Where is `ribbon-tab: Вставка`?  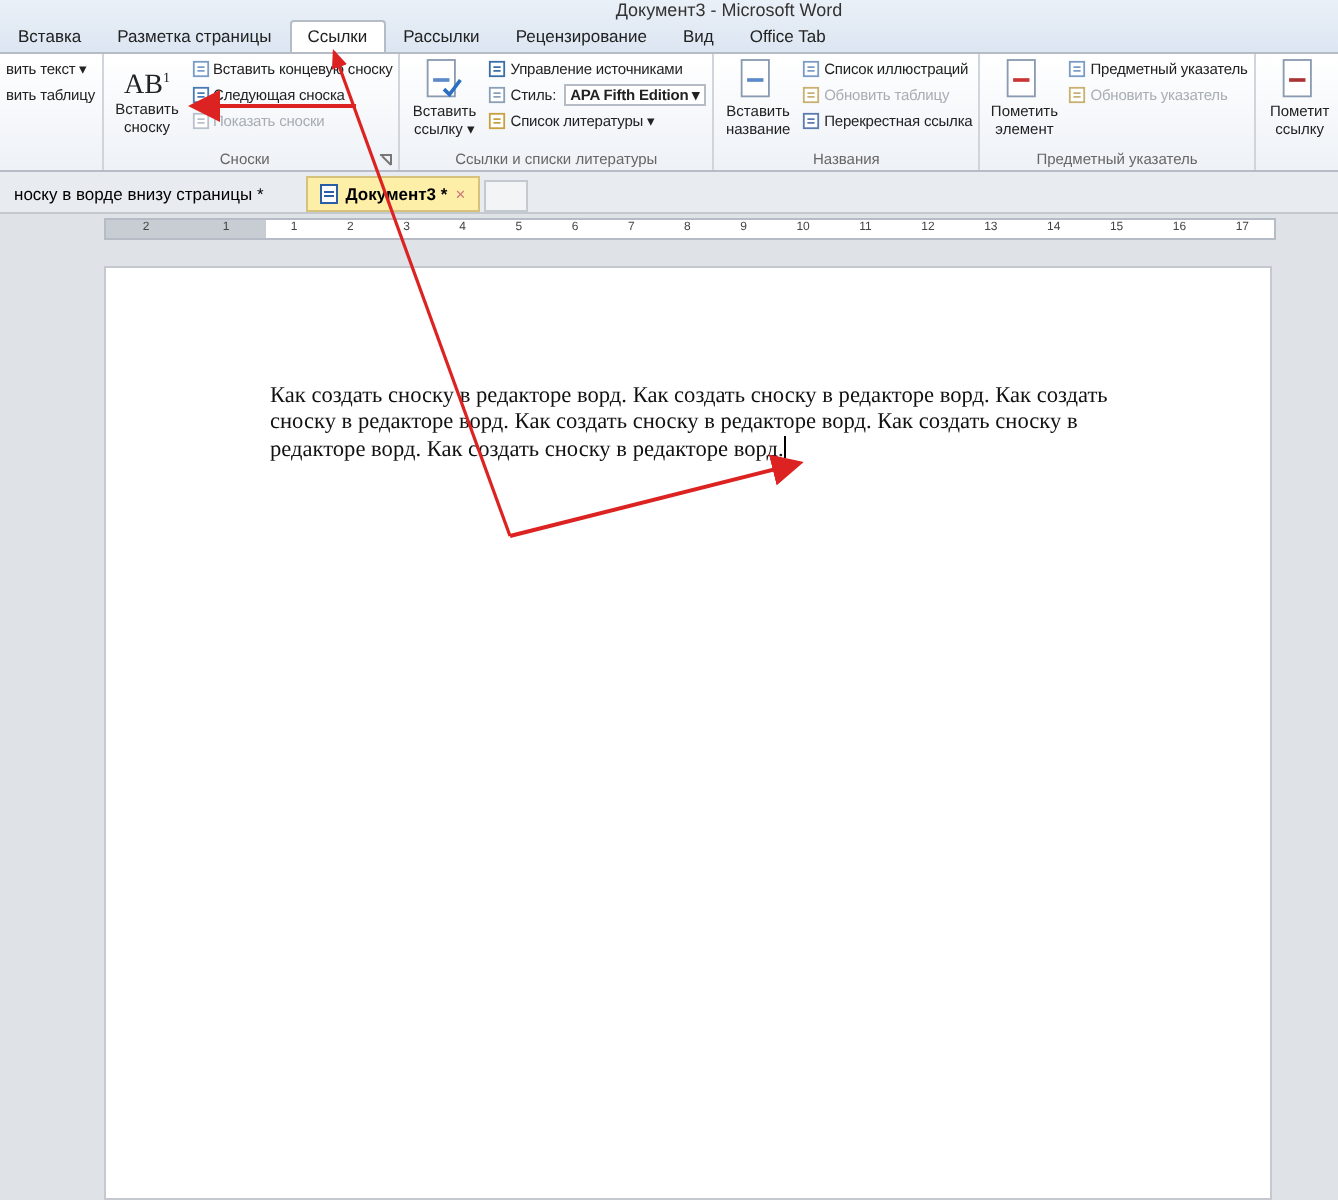
ribbon-tab: Вставка is located at coordinates (50, 36).